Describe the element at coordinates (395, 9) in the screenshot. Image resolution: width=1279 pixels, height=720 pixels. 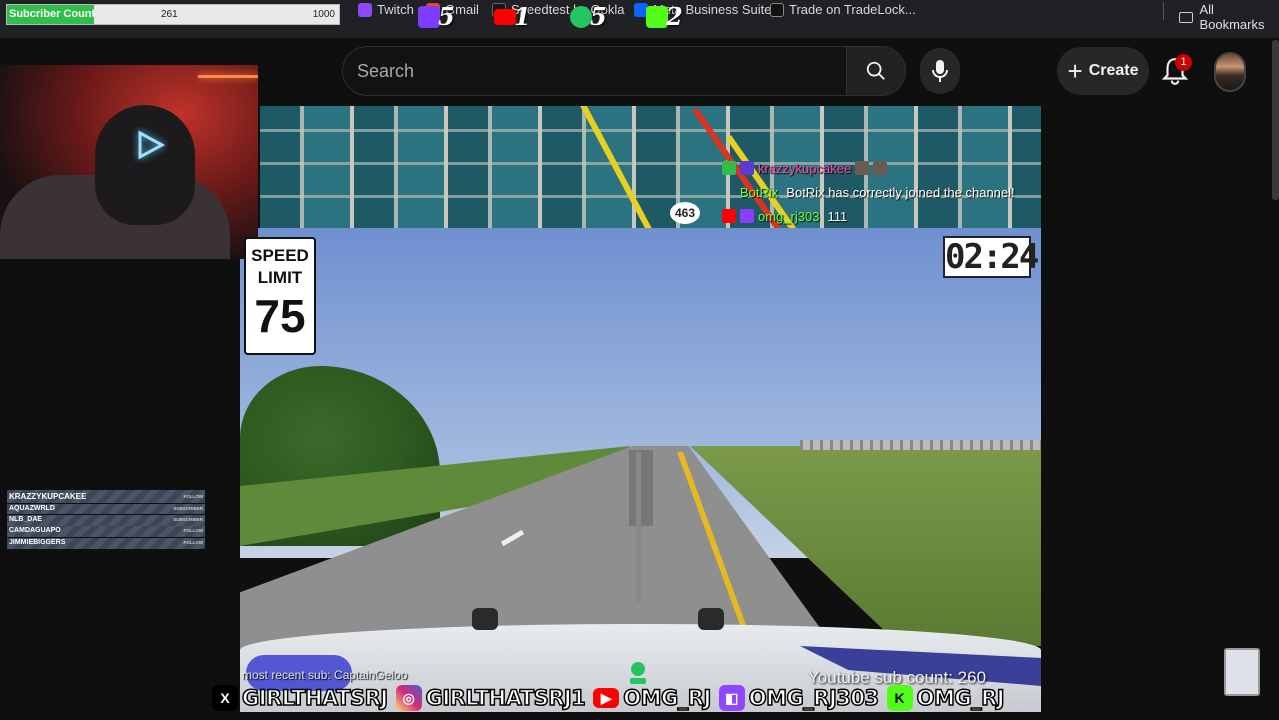
I see `bookmark-label: Twitch` at that location.